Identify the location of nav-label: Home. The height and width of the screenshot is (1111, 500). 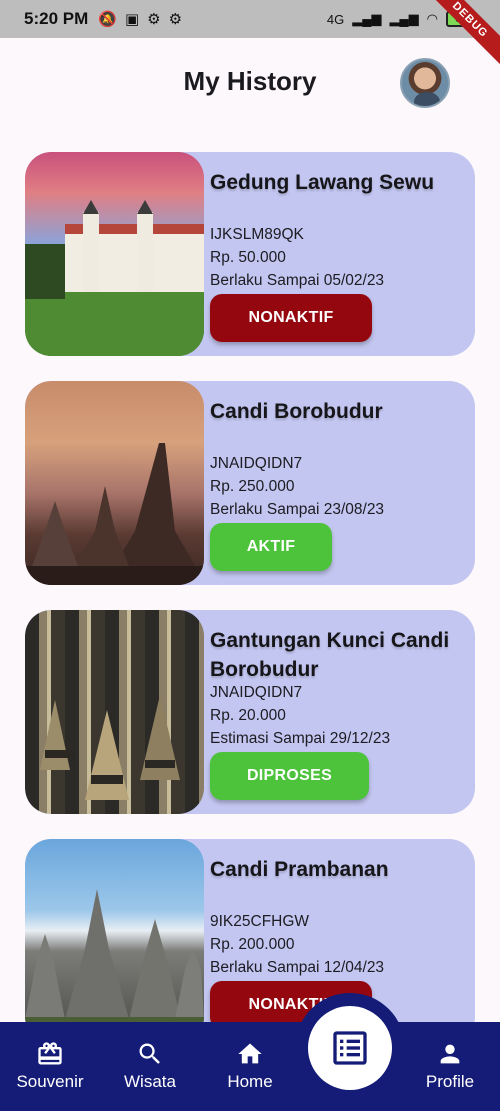
(250, 1081).